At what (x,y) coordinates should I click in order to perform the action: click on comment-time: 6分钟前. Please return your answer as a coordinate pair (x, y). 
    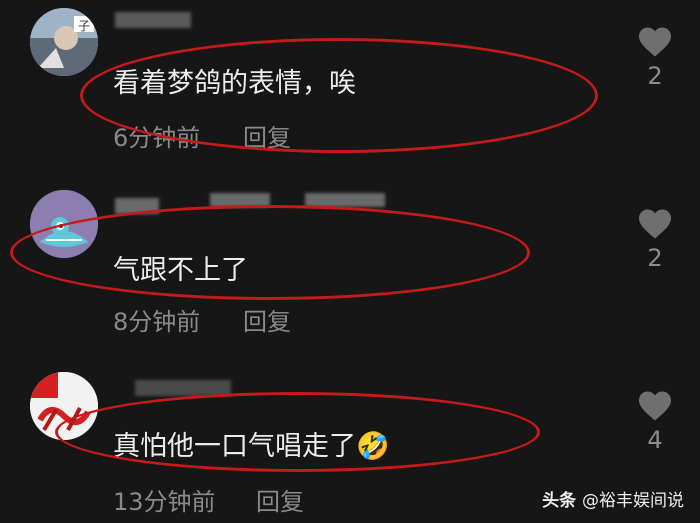
    Looking at the image, I should click on (157, 138).